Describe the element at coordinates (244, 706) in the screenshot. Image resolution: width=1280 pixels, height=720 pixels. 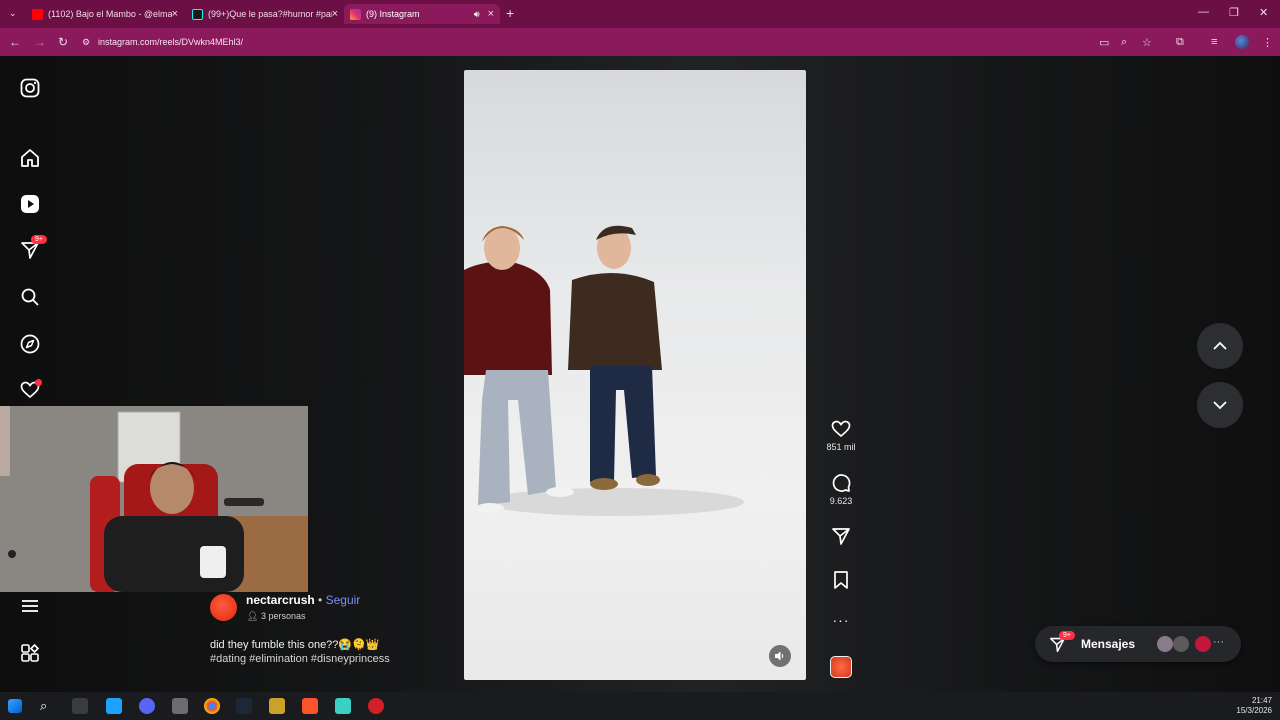
I see `steam-icon` at that location.